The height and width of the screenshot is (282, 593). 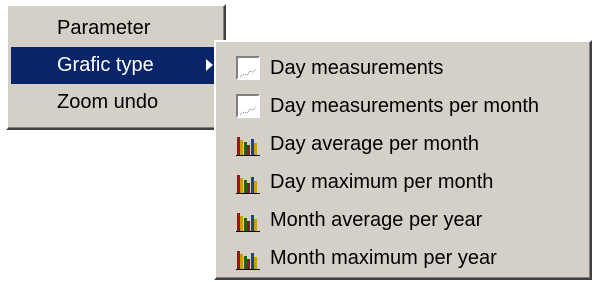 What do you see at coordinates (383, 258) in the screenshot?
I see `submenu-item-label: Month maximum per year` at bounding box center [383, 258].